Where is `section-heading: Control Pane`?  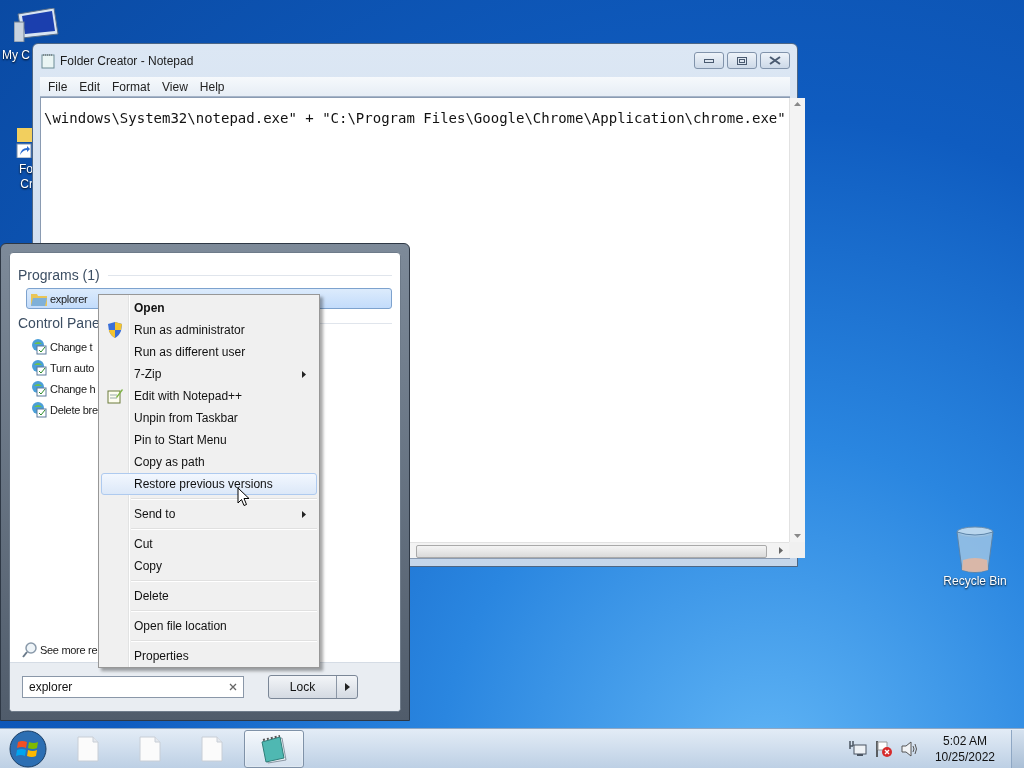
section-heading: Control Pane is located at coordinates (59, 323).